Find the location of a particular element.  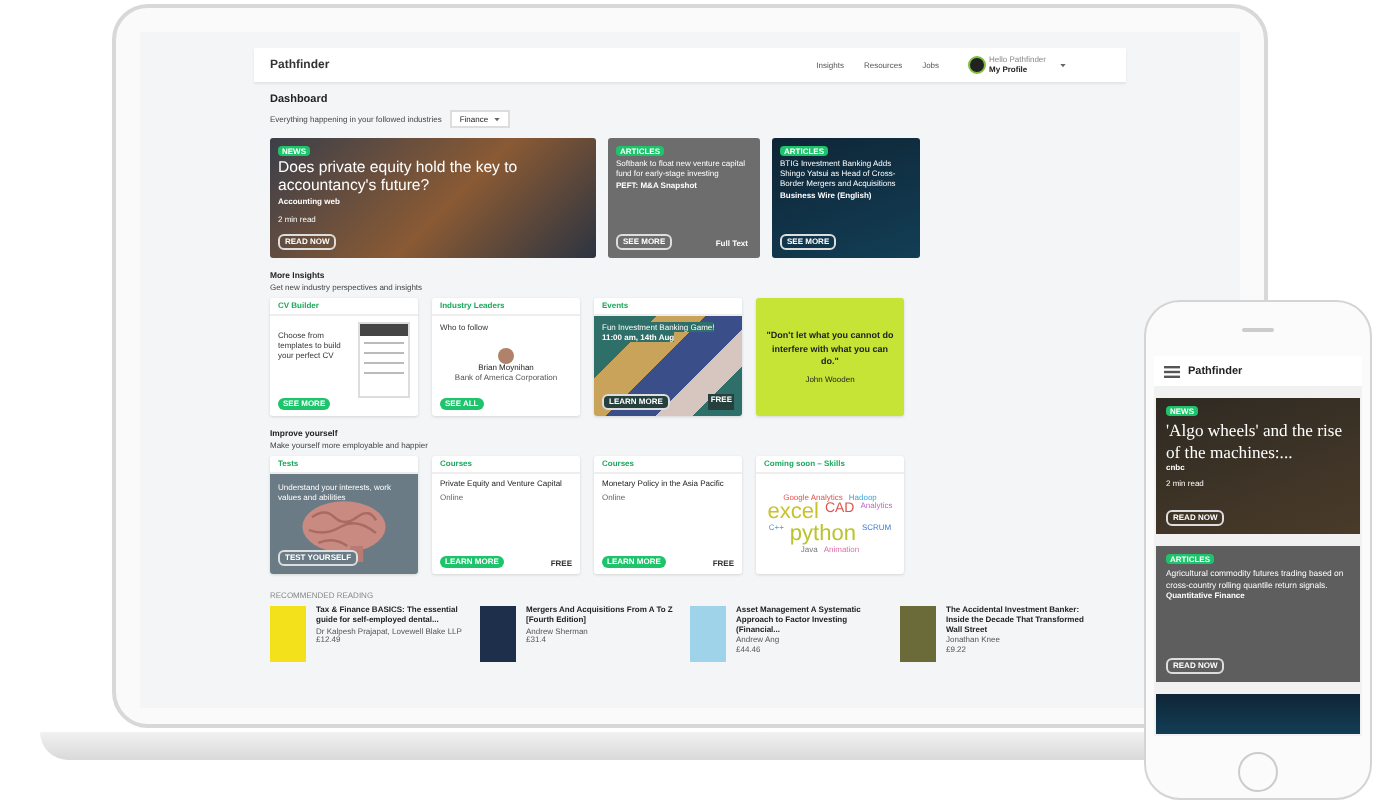

skill-word: python is located at coordinates (822, 534).